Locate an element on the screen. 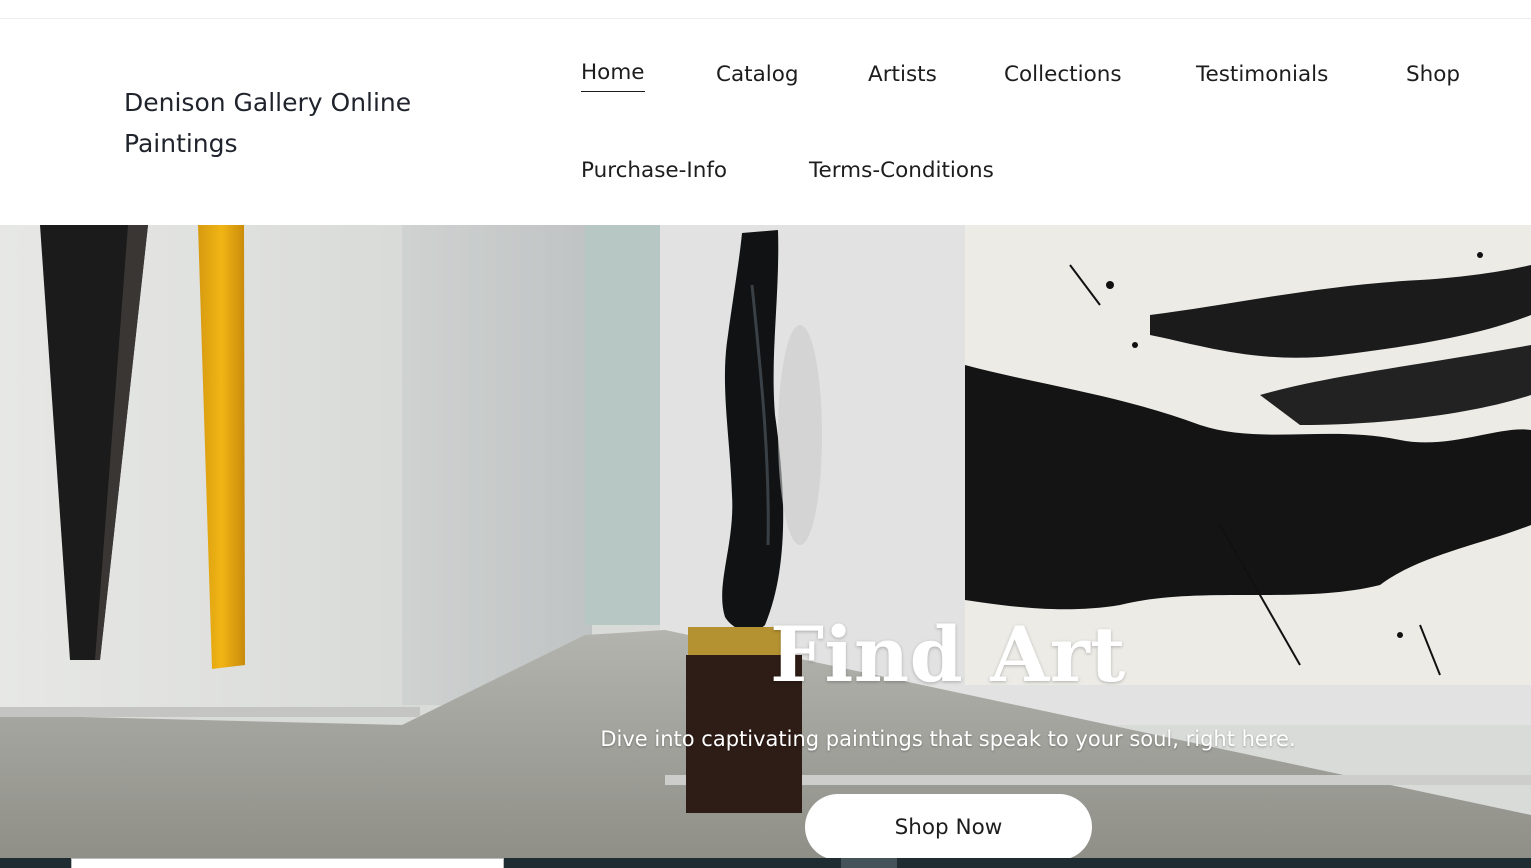  nav-item-purchase-info: Purchase-Info is located at coordinates (654, 171).